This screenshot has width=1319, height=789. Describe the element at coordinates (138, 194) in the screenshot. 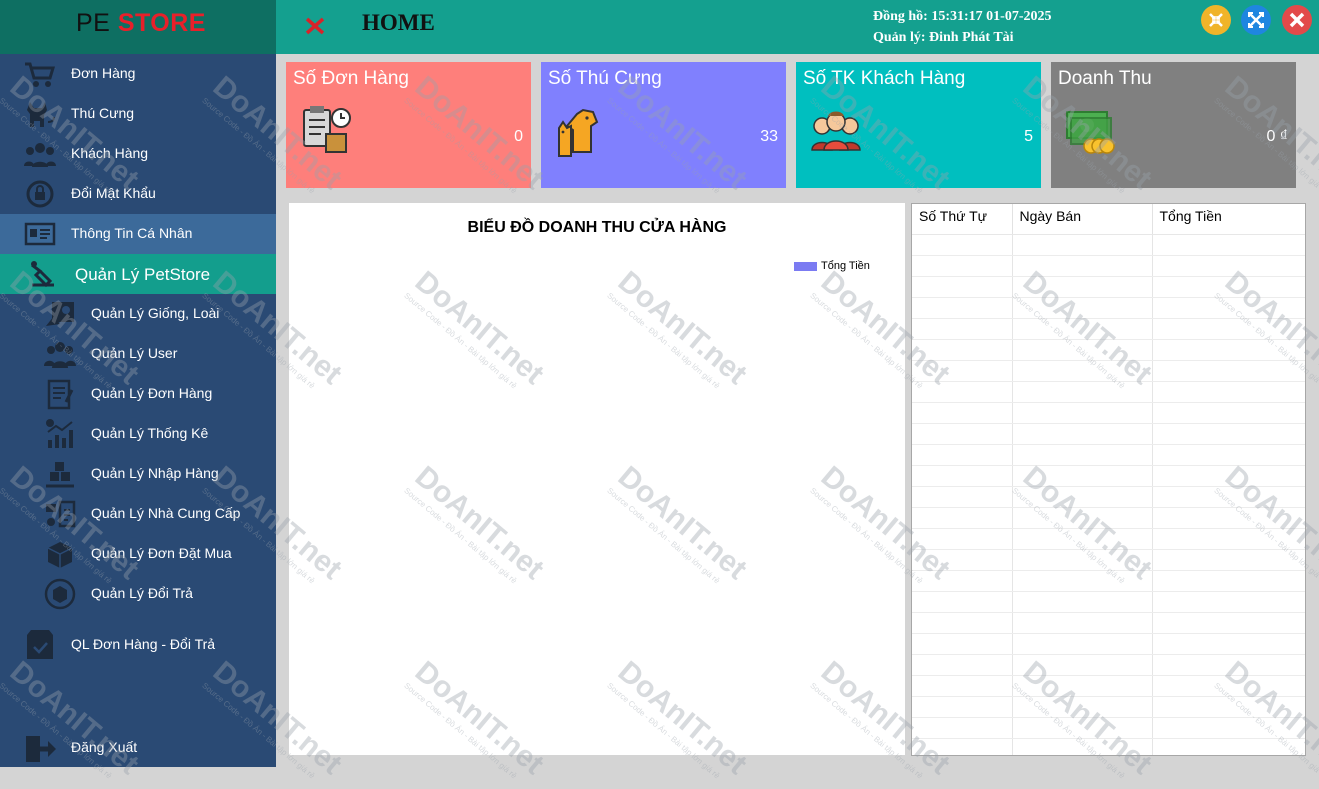

I see `sidebar-item-doi-mat-khau: Đổi Mật Khẩu` at that location.